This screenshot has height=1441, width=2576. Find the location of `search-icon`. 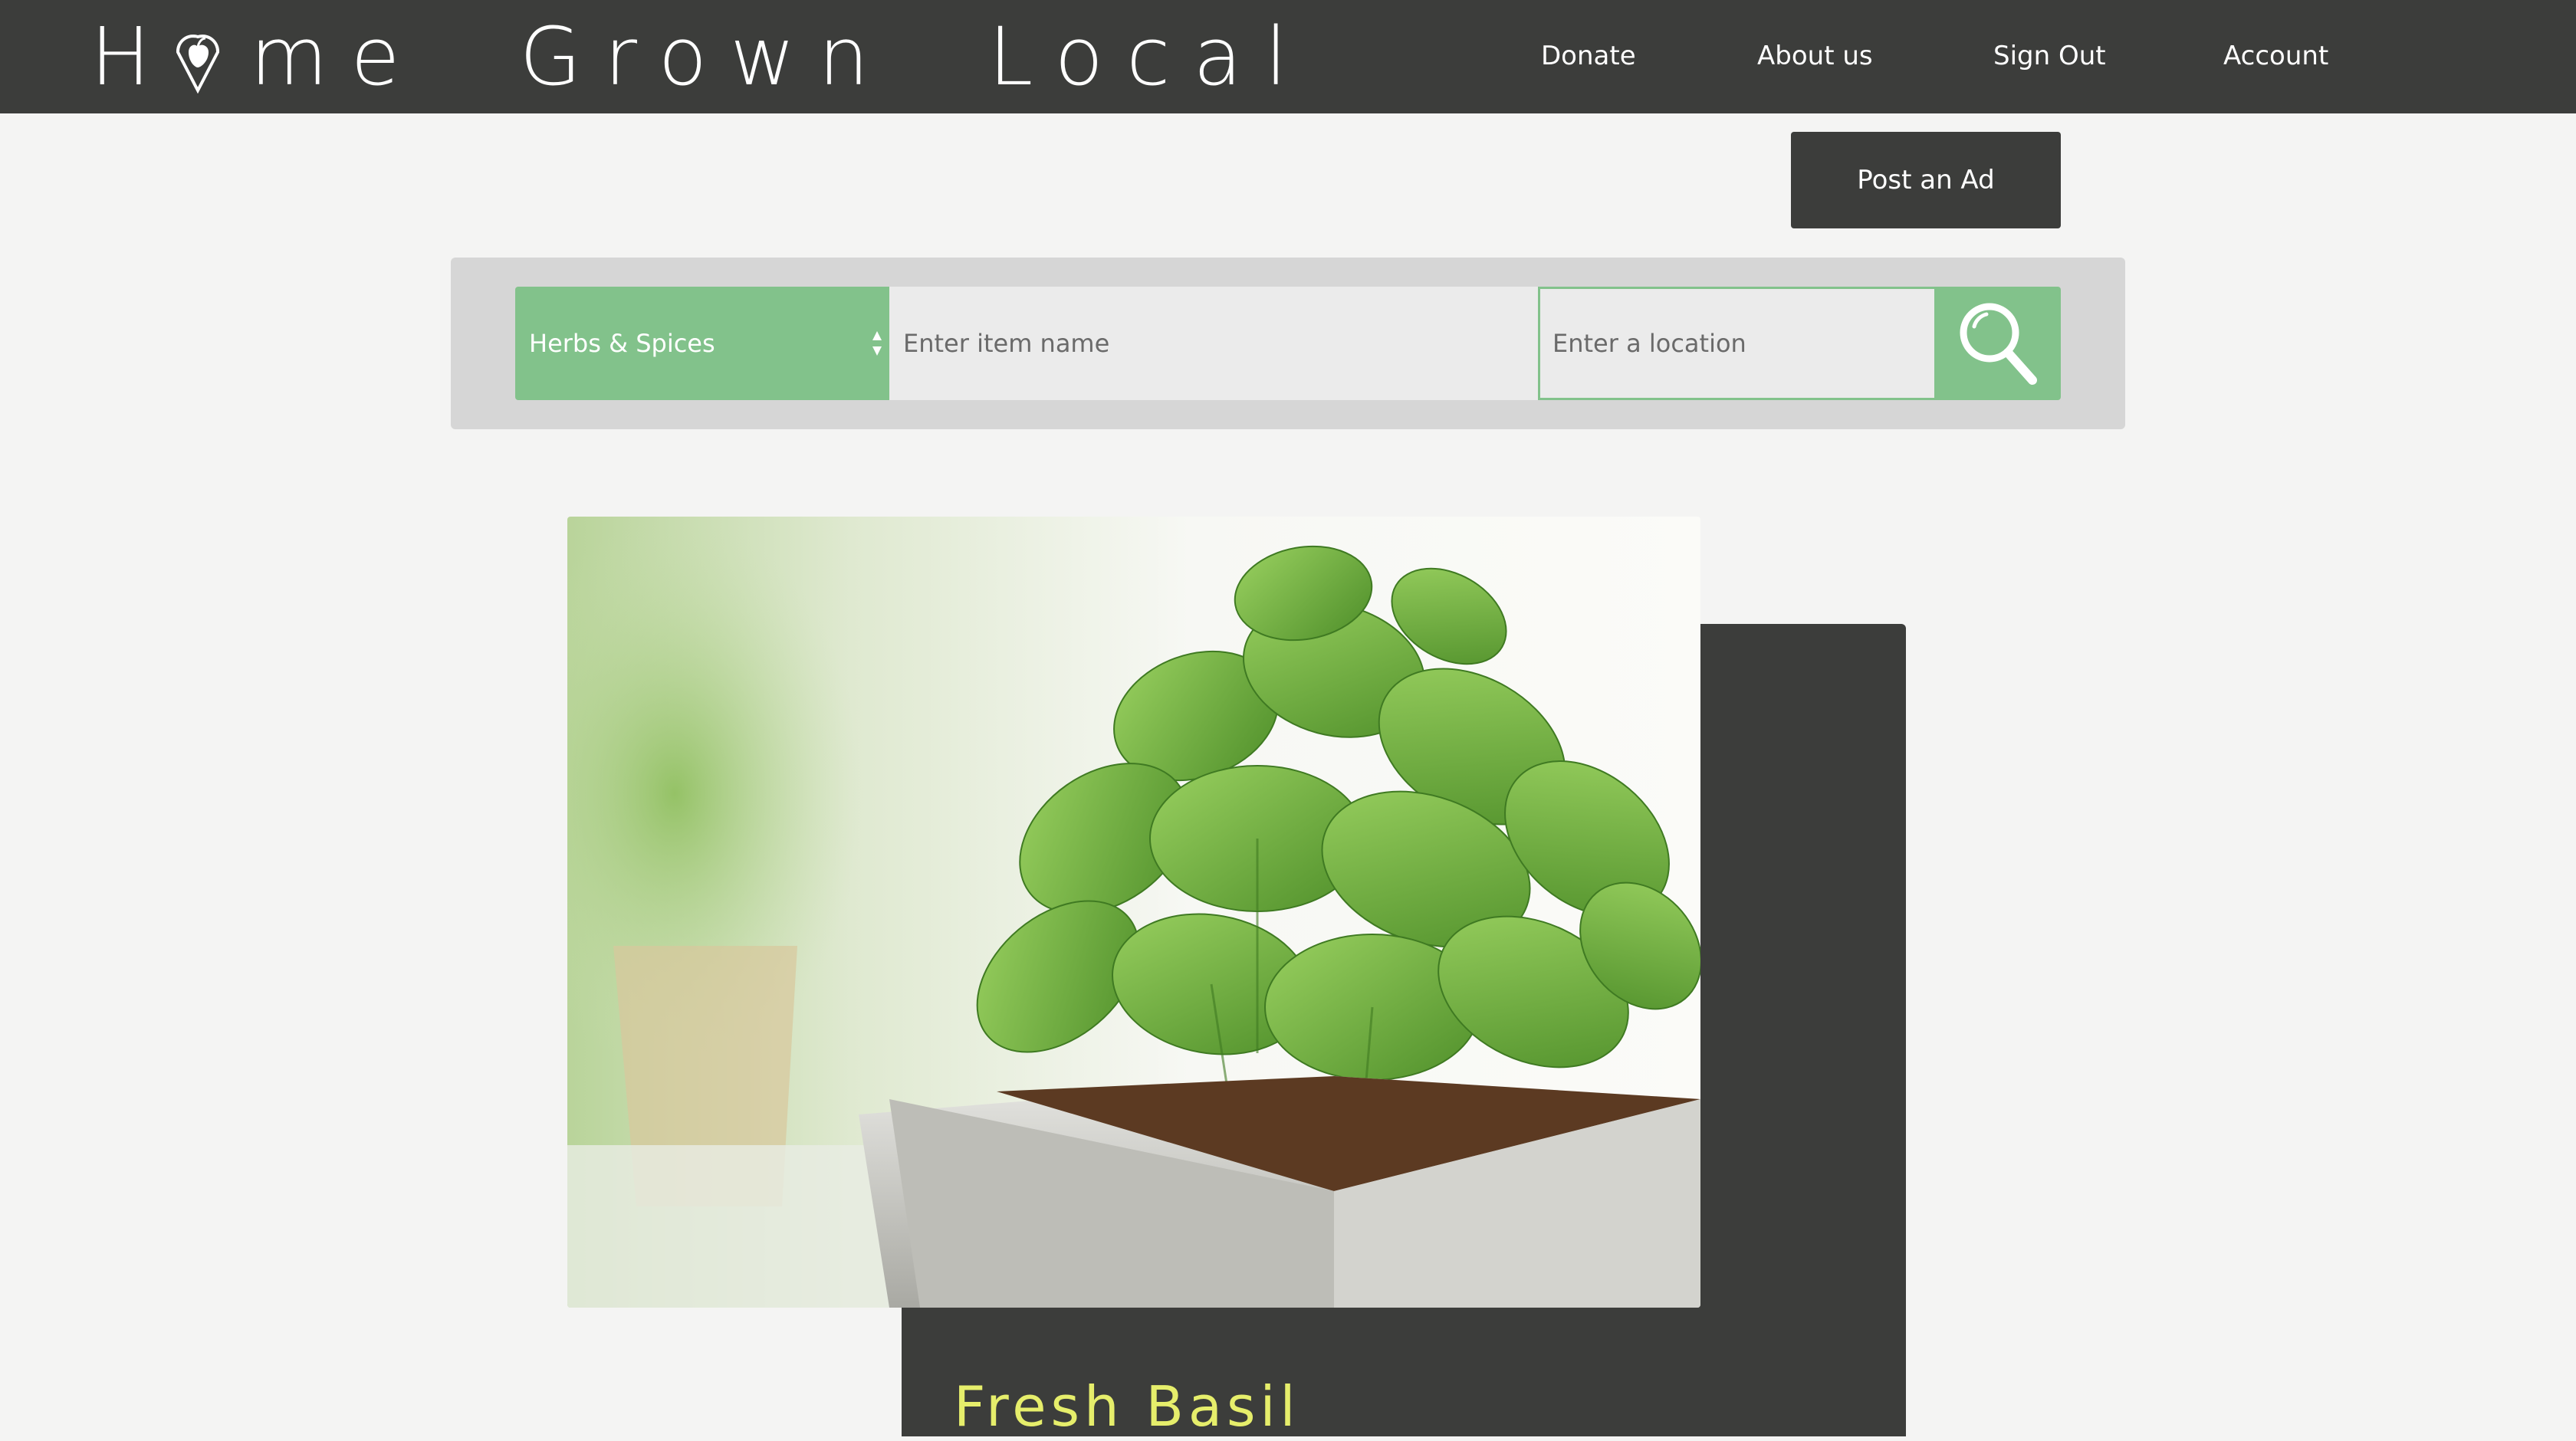

search-icon is located at coordinates (1998, 344).